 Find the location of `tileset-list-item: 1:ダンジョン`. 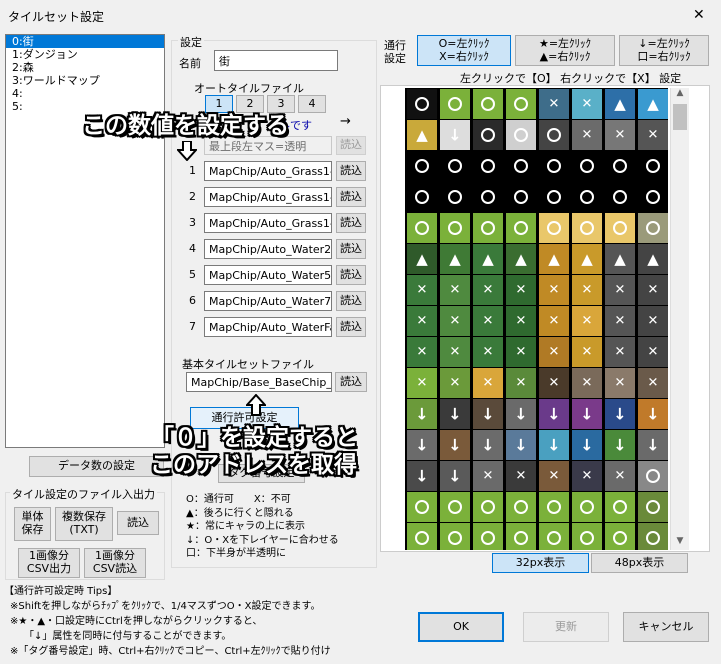

tileset-list-item: 1:ダンジョン is located at coordinates (85, 54).